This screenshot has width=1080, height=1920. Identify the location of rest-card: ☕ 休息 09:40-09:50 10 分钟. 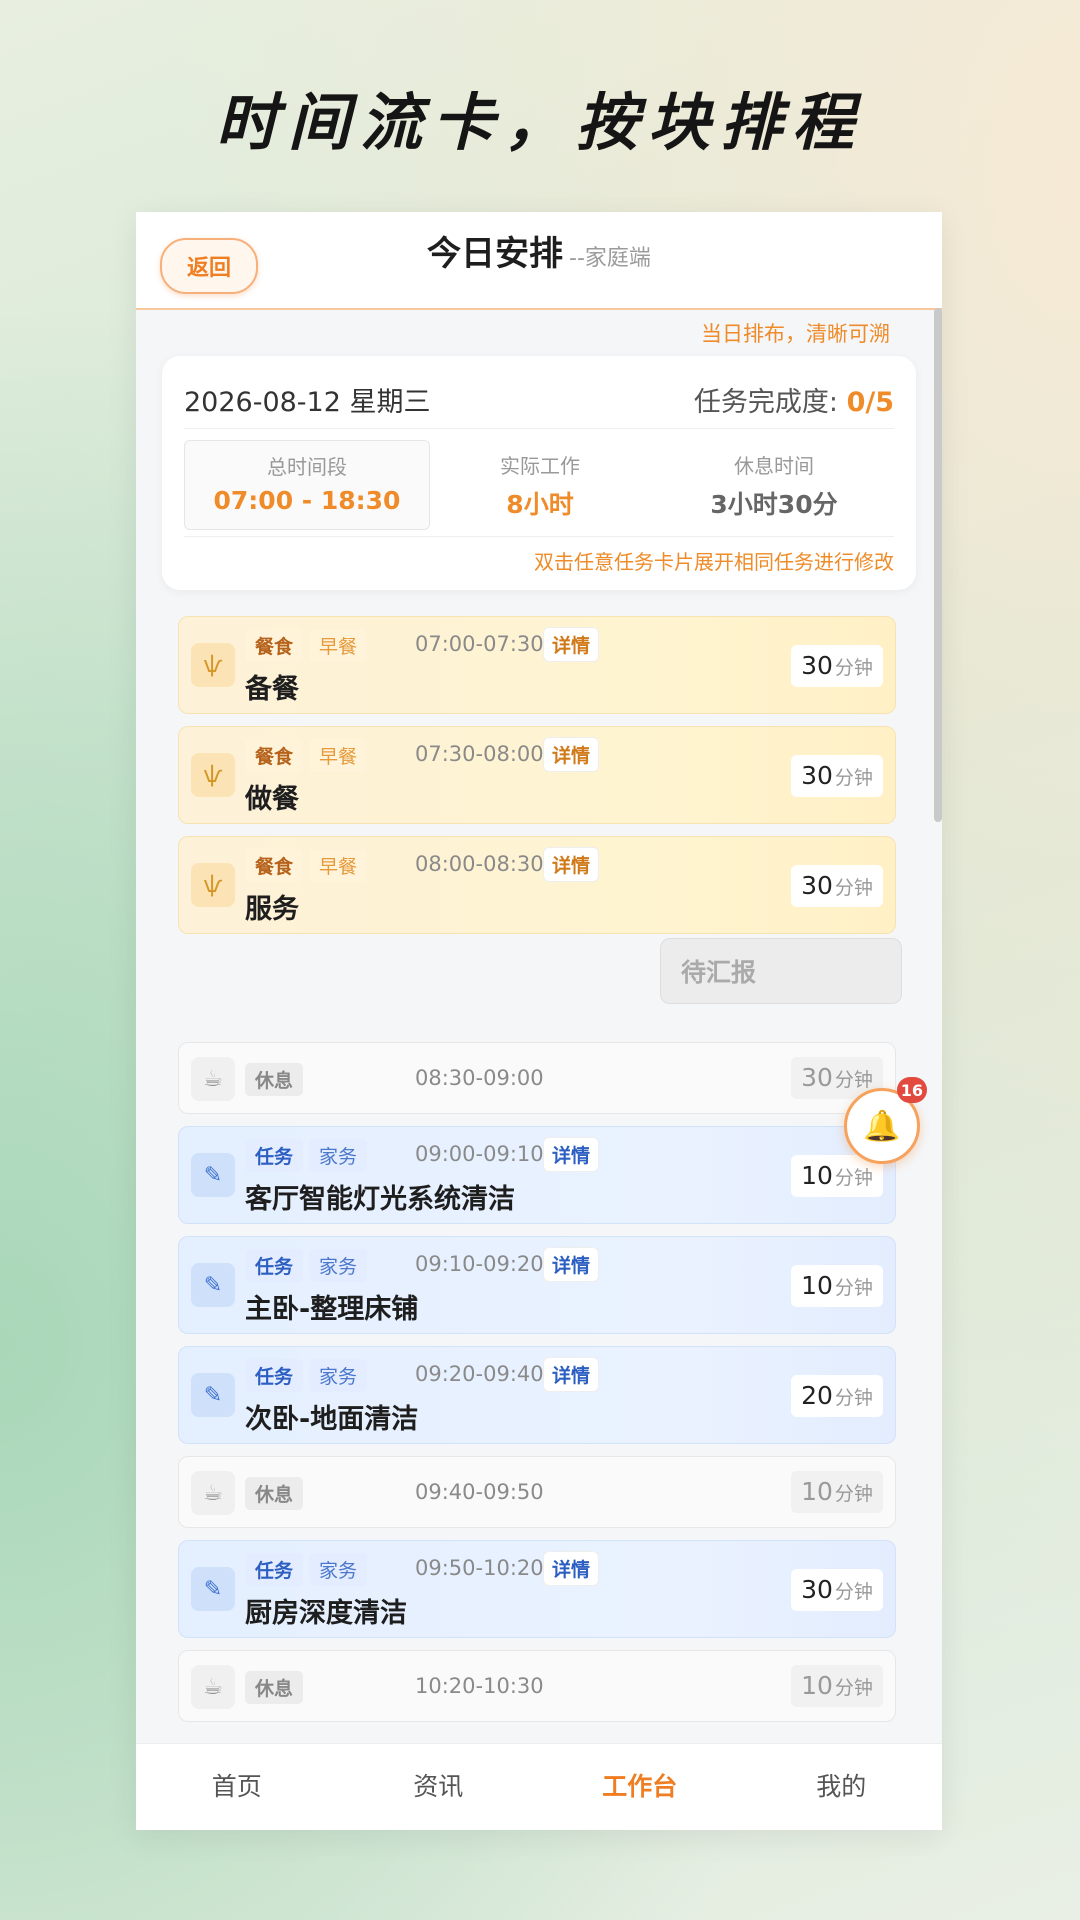
(537, 1492).